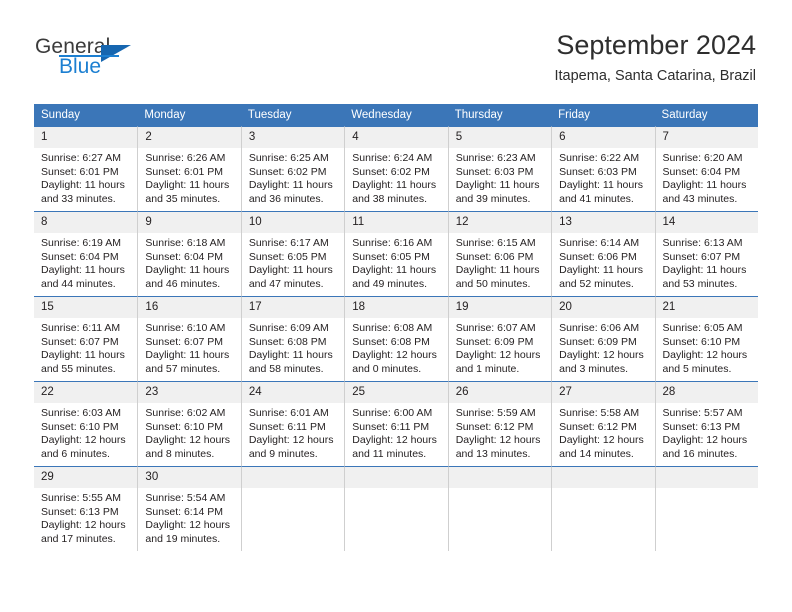 The width and height of the screenshot is (792, 612). Describe the element at coordinates (601, 192) in the screenshot. I see `daylight-text: Daylight: 11 hours and 41 minutes.` at that location.